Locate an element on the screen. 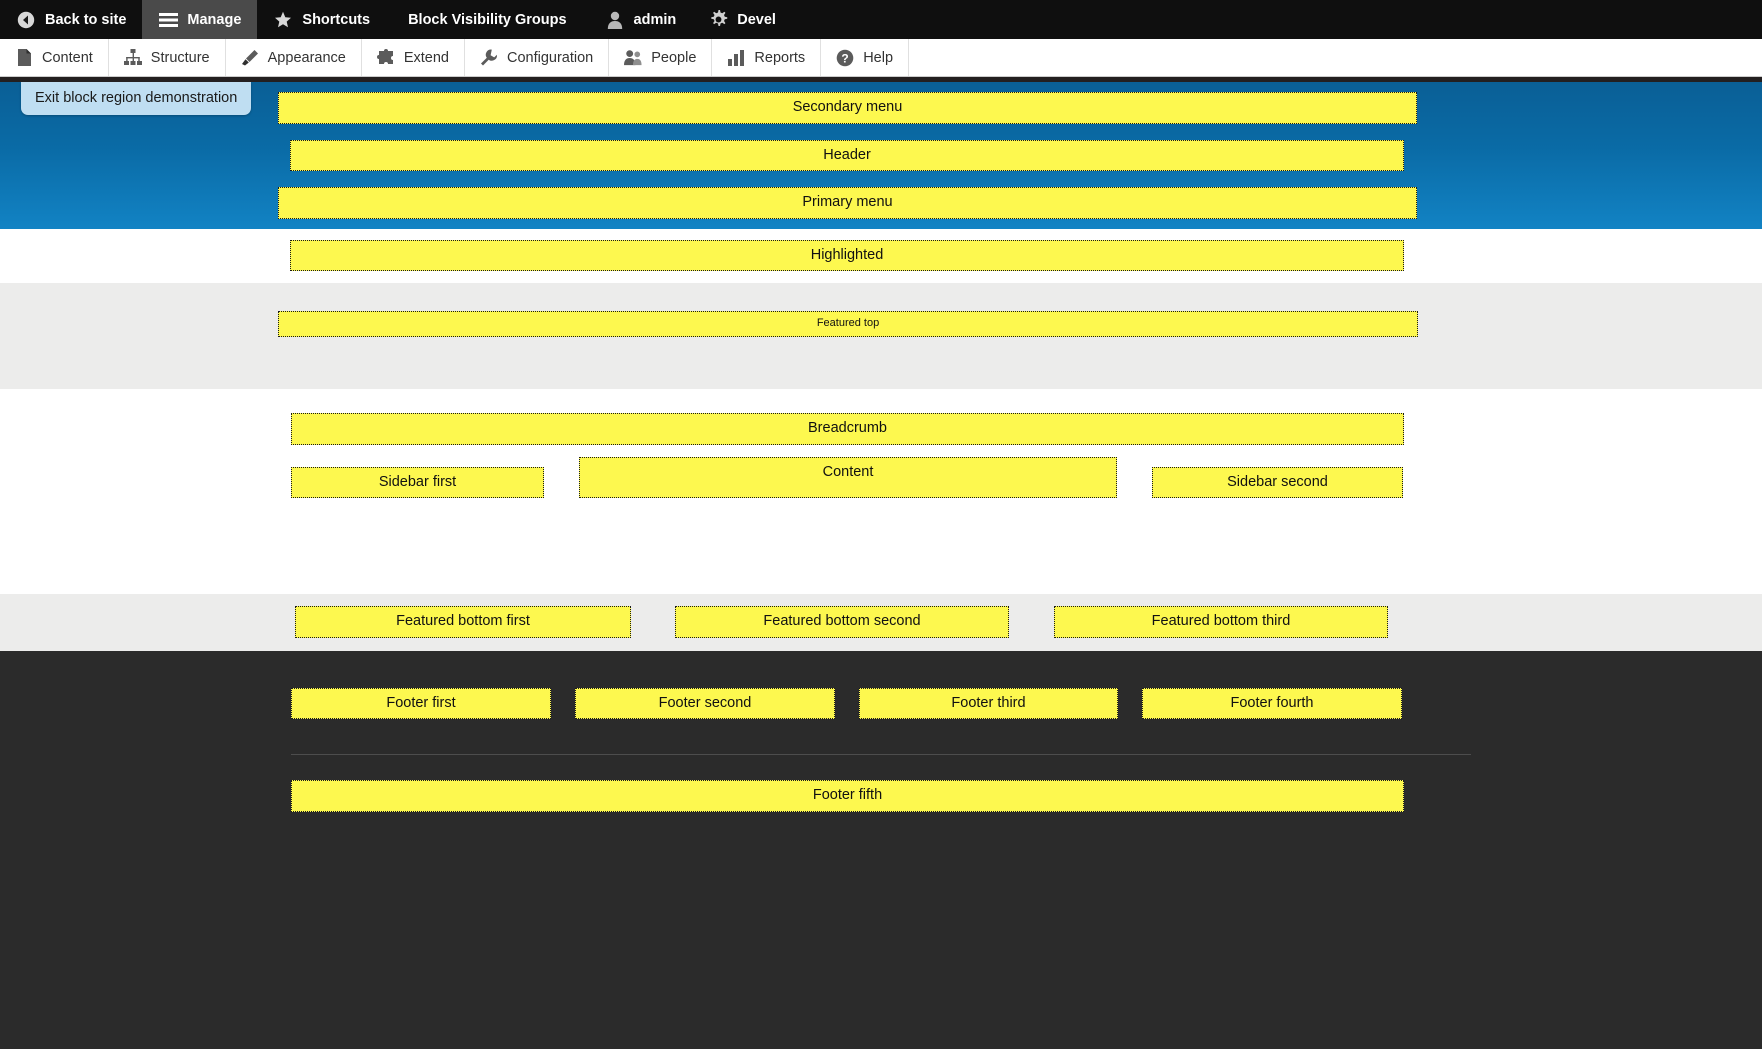 This screenshot has width=1762, height=1049. back-arrow-icon is located at coordinates (26, 20).